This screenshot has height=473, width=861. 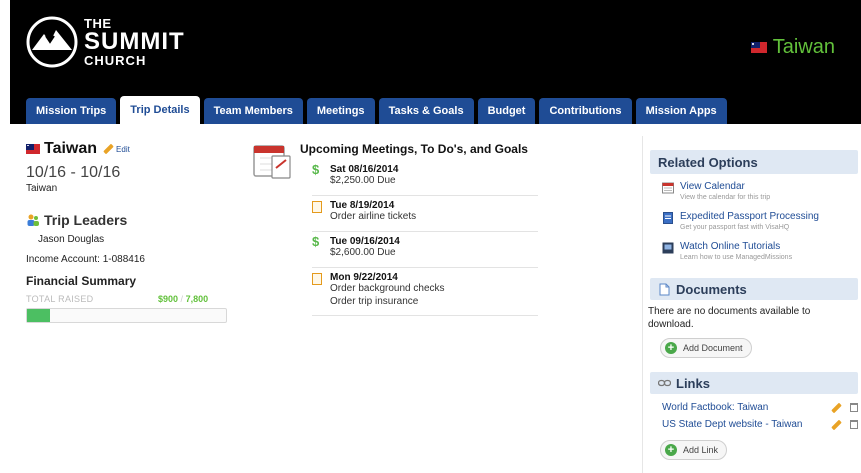 What do you see at coordinates (712, 186) in the screenshot?
I see `option-title: View Calendar` at bounding box center [712, 186].